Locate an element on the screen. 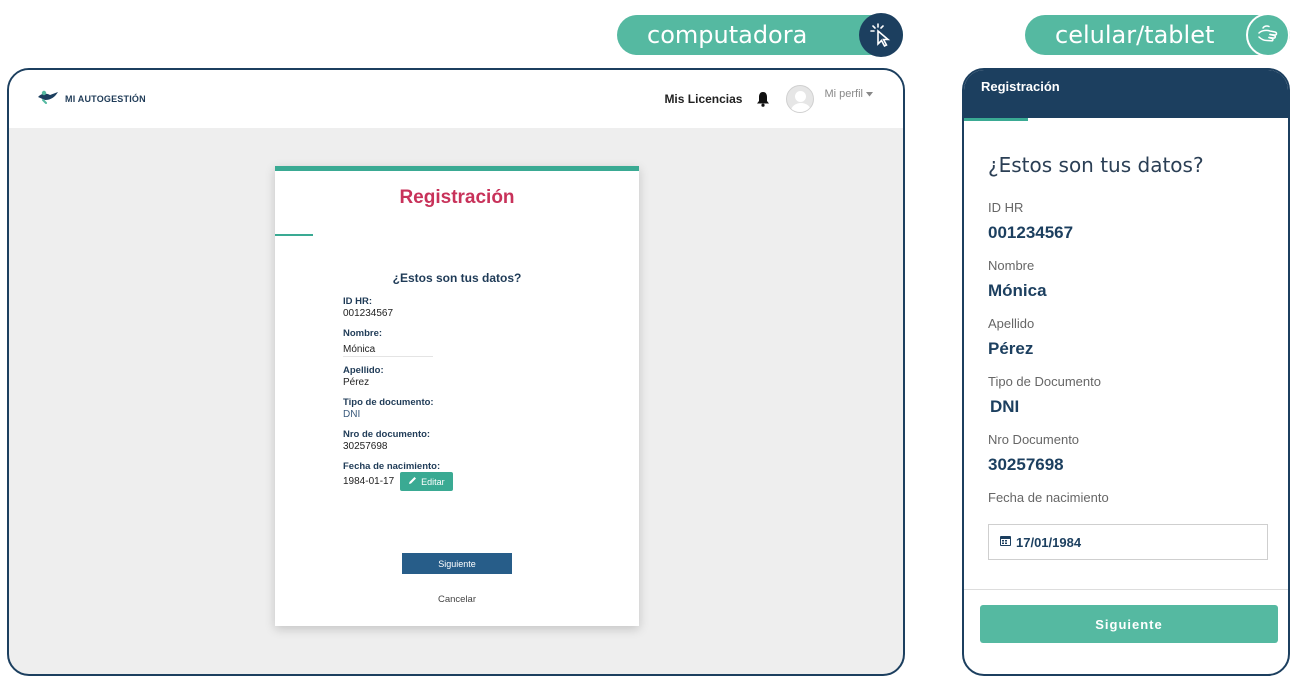 The image size is (1291, 678). field-id-hr: ID HR: 001234567 is located at coordinates (458, 308).